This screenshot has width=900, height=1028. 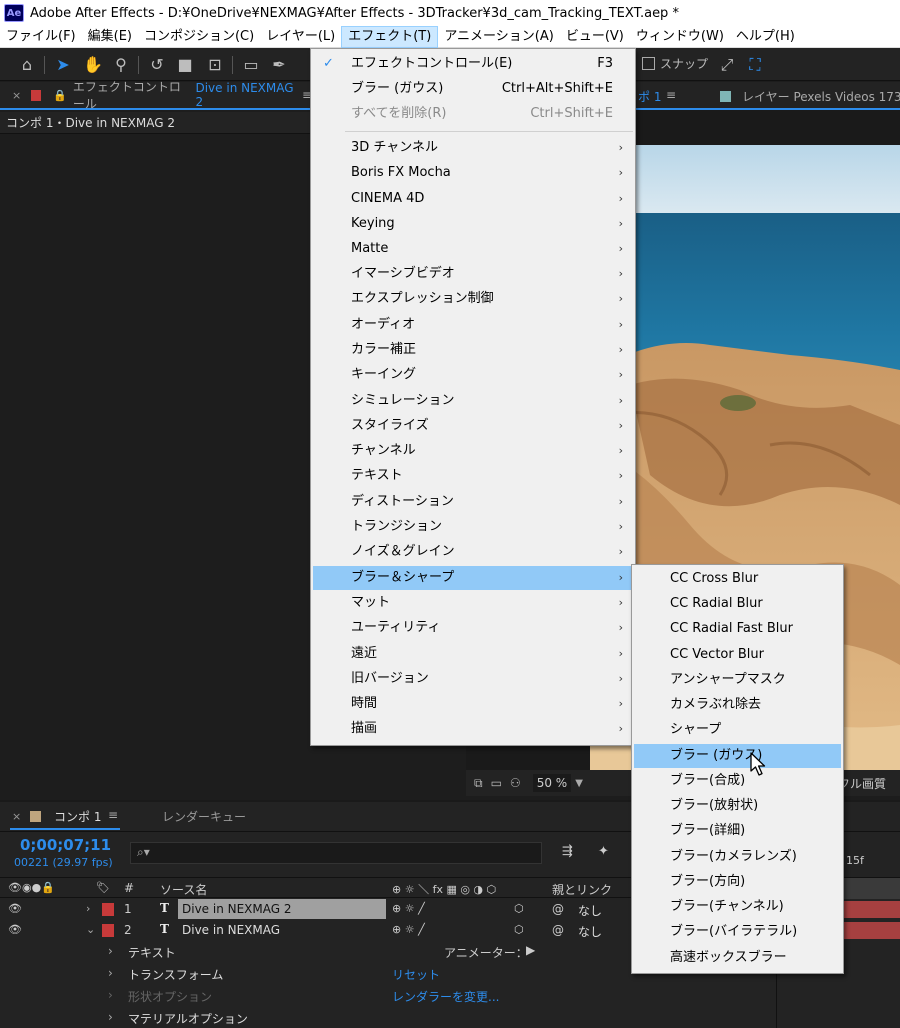 What do you see at coordinates (282, 909) in the screenshot?
I see `layer-name: Dive in NEXMAG 2` at bounding box center [282, 909].